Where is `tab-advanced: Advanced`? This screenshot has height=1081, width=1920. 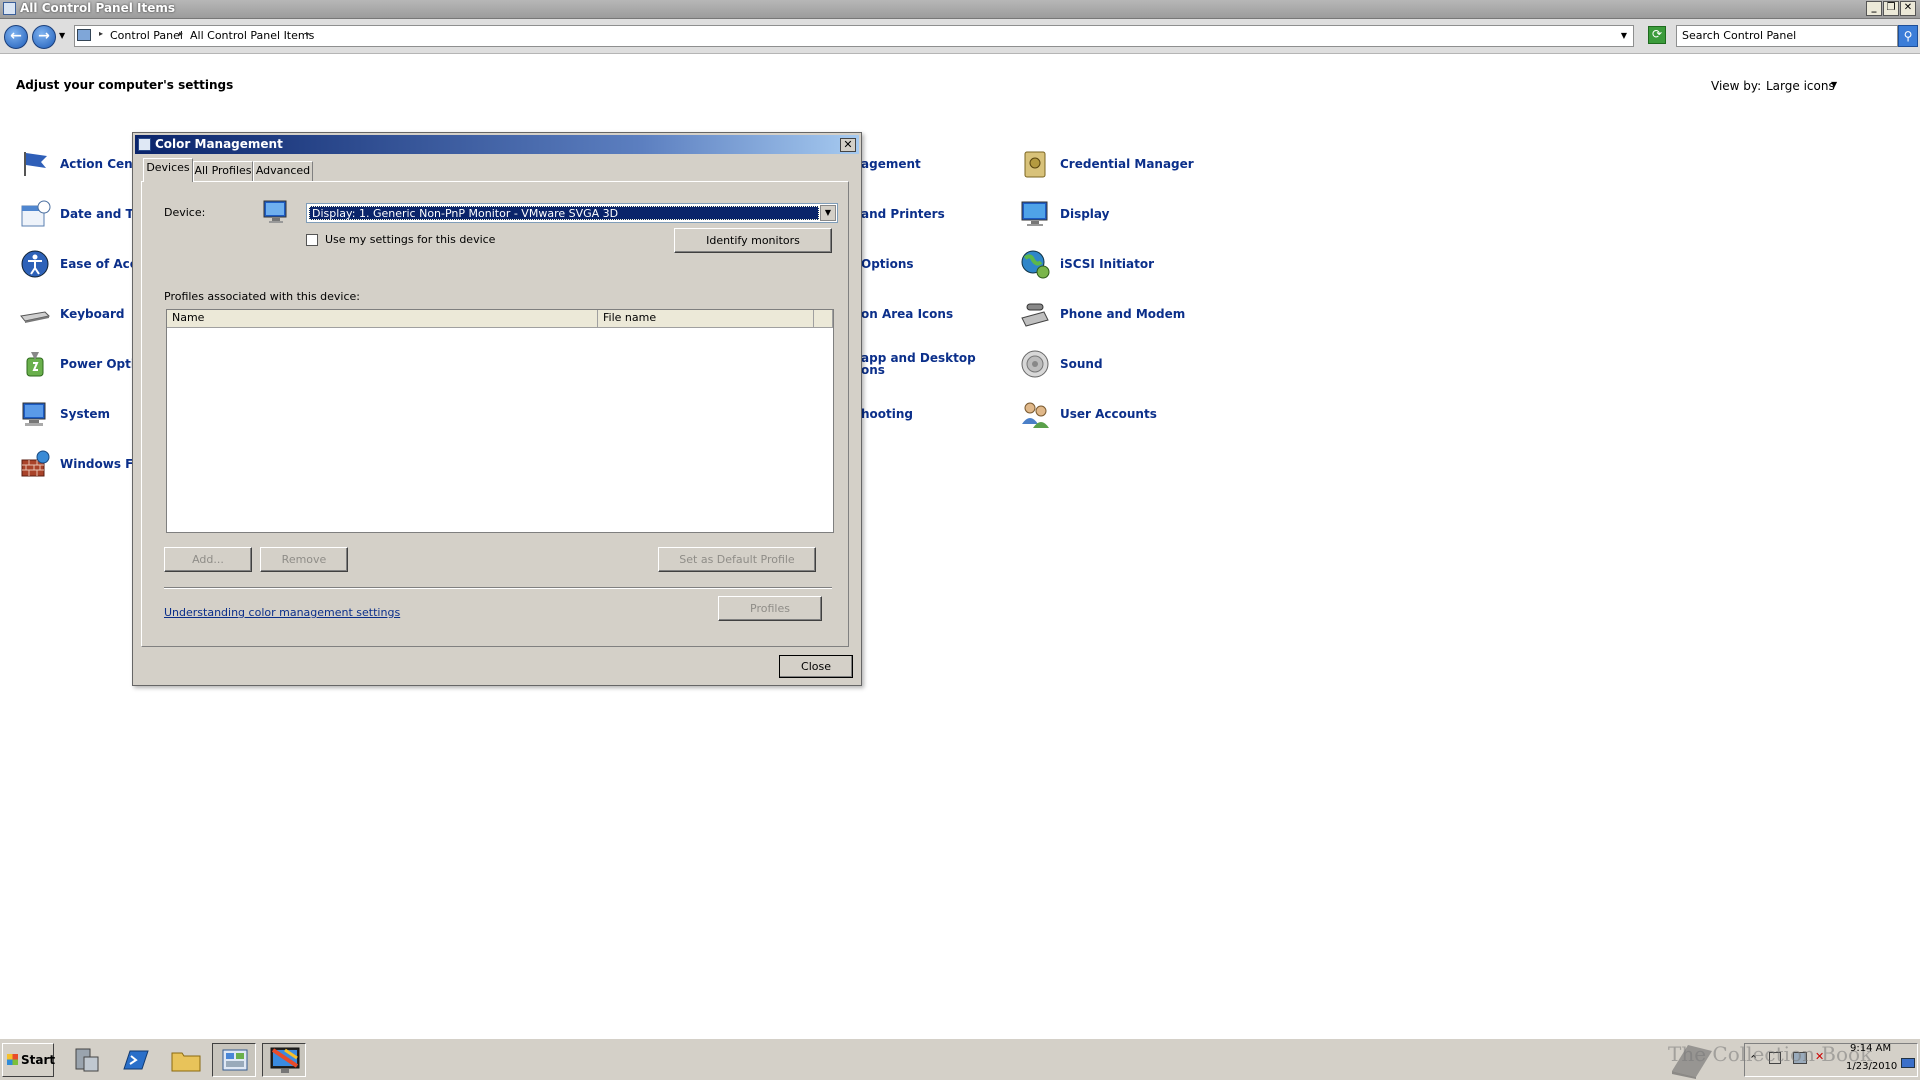 tab-advanced: Advanced is located at coordinates (283, 171).